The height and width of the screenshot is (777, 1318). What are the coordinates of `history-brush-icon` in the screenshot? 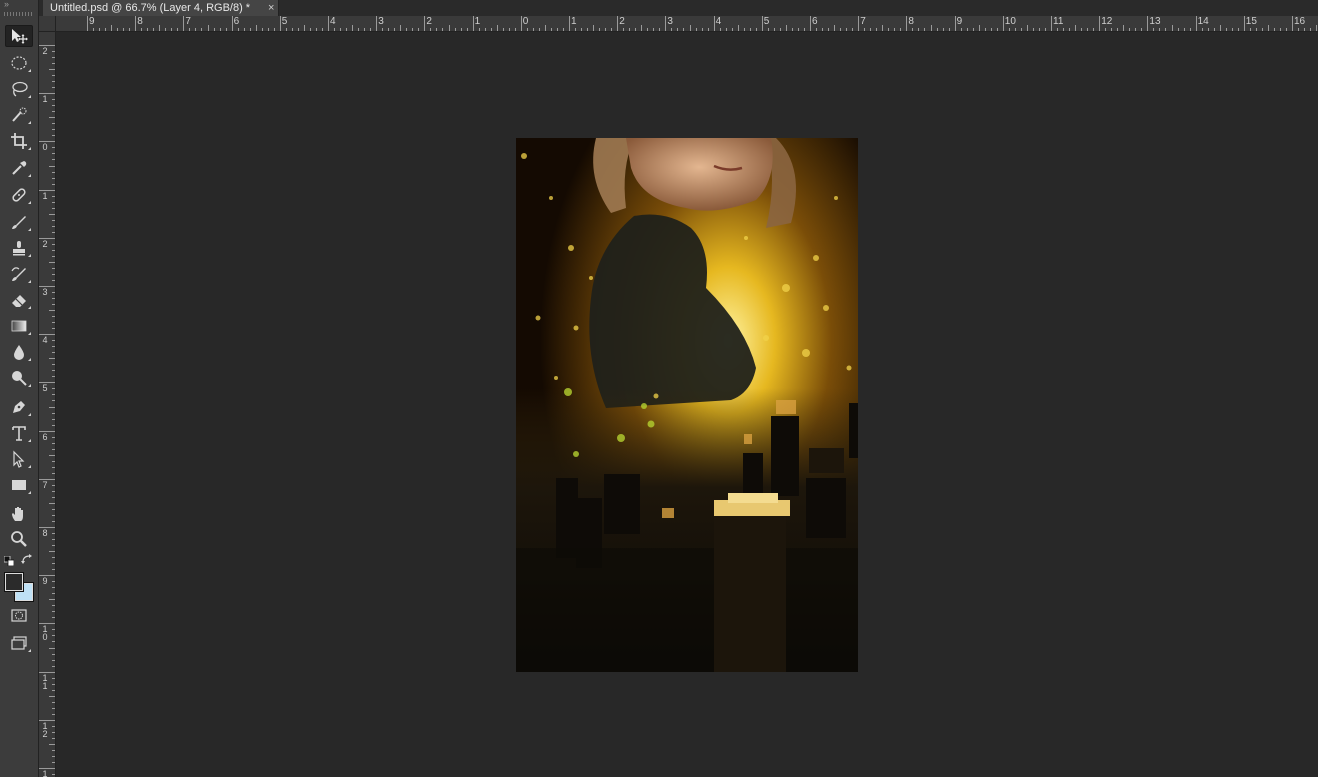 It's located at (18, 274).